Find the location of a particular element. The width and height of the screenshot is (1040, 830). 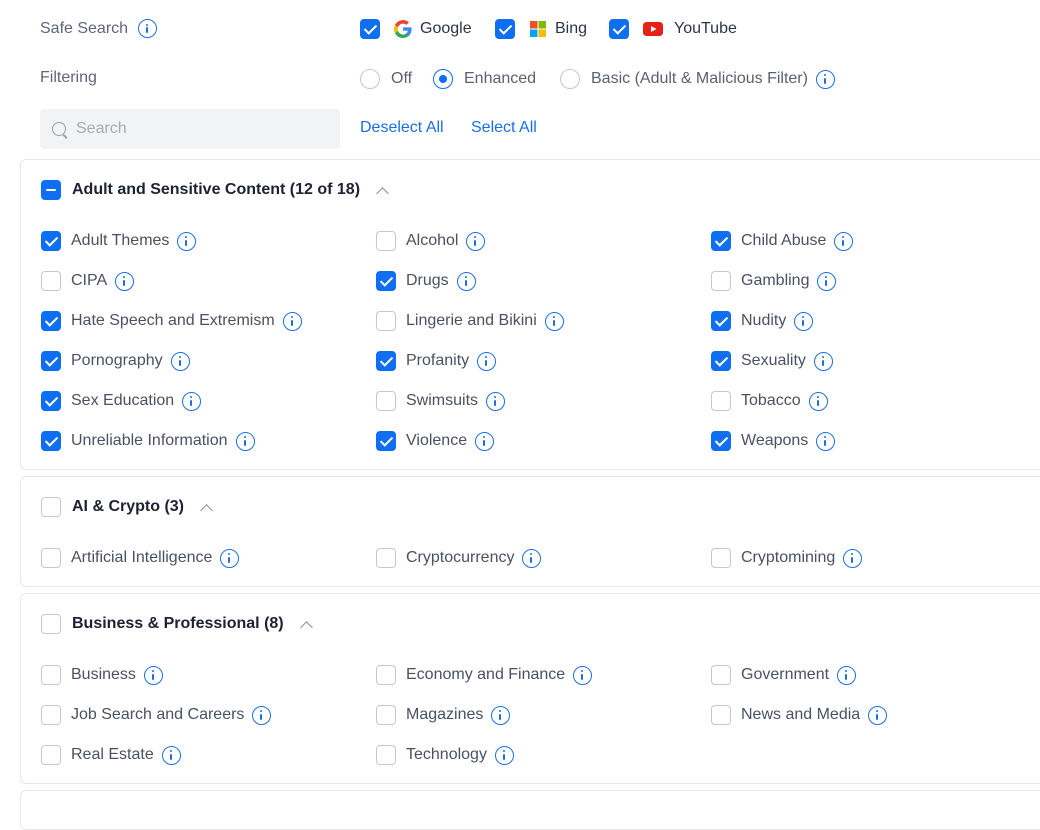

category-item: Profanity is located at coordinates (436, 361).